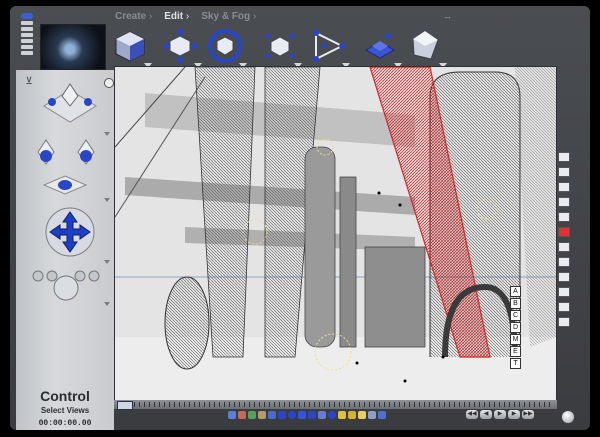 This screenshot has width=600, height=437. What do you see at coordinates (564, 157) in the screenshot?
I see `paint-brush-icon` at bounding box center [564, 157].